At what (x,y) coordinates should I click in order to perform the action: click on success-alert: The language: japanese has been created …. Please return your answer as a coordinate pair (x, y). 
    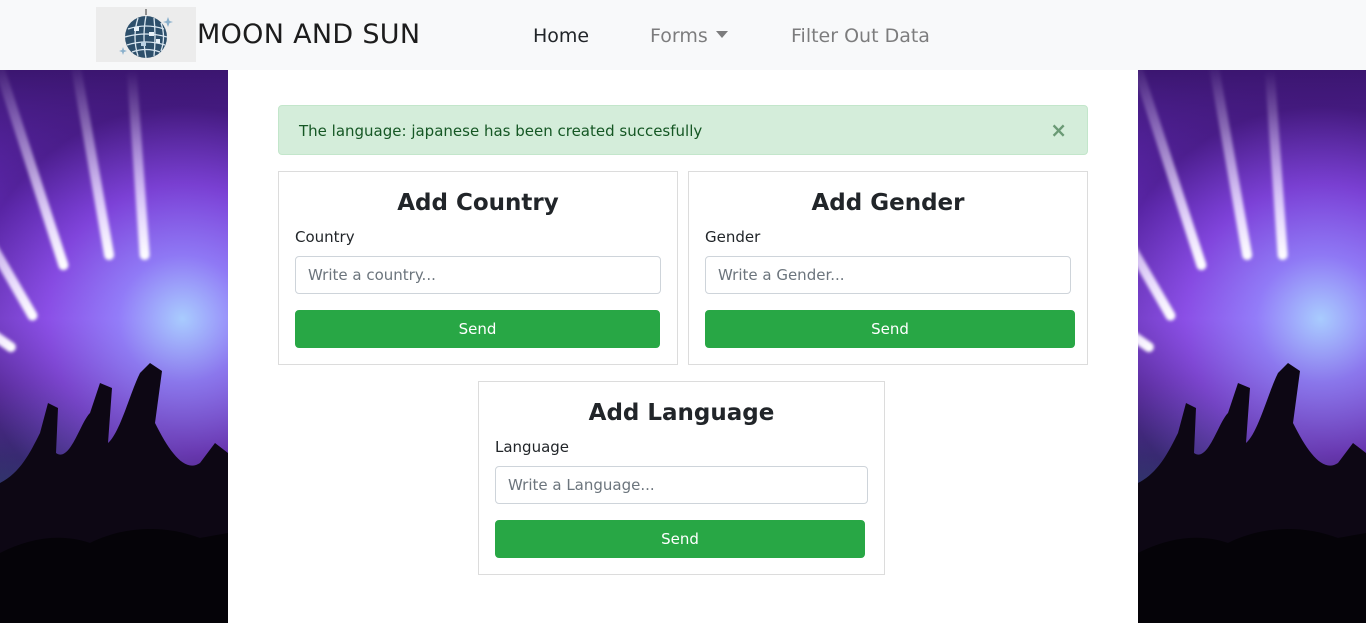
    Looking at the image, I should click on (683, 130).